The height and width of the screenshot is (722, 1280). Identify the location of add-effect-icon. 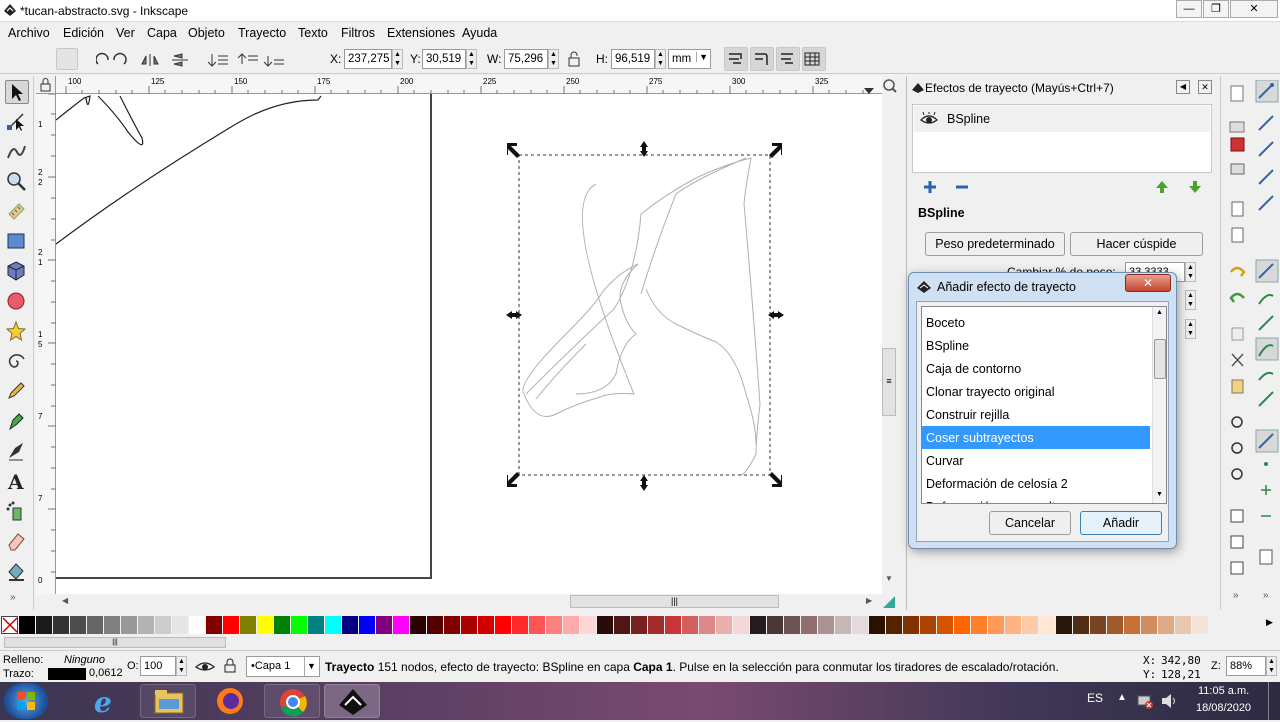
(930, 187).